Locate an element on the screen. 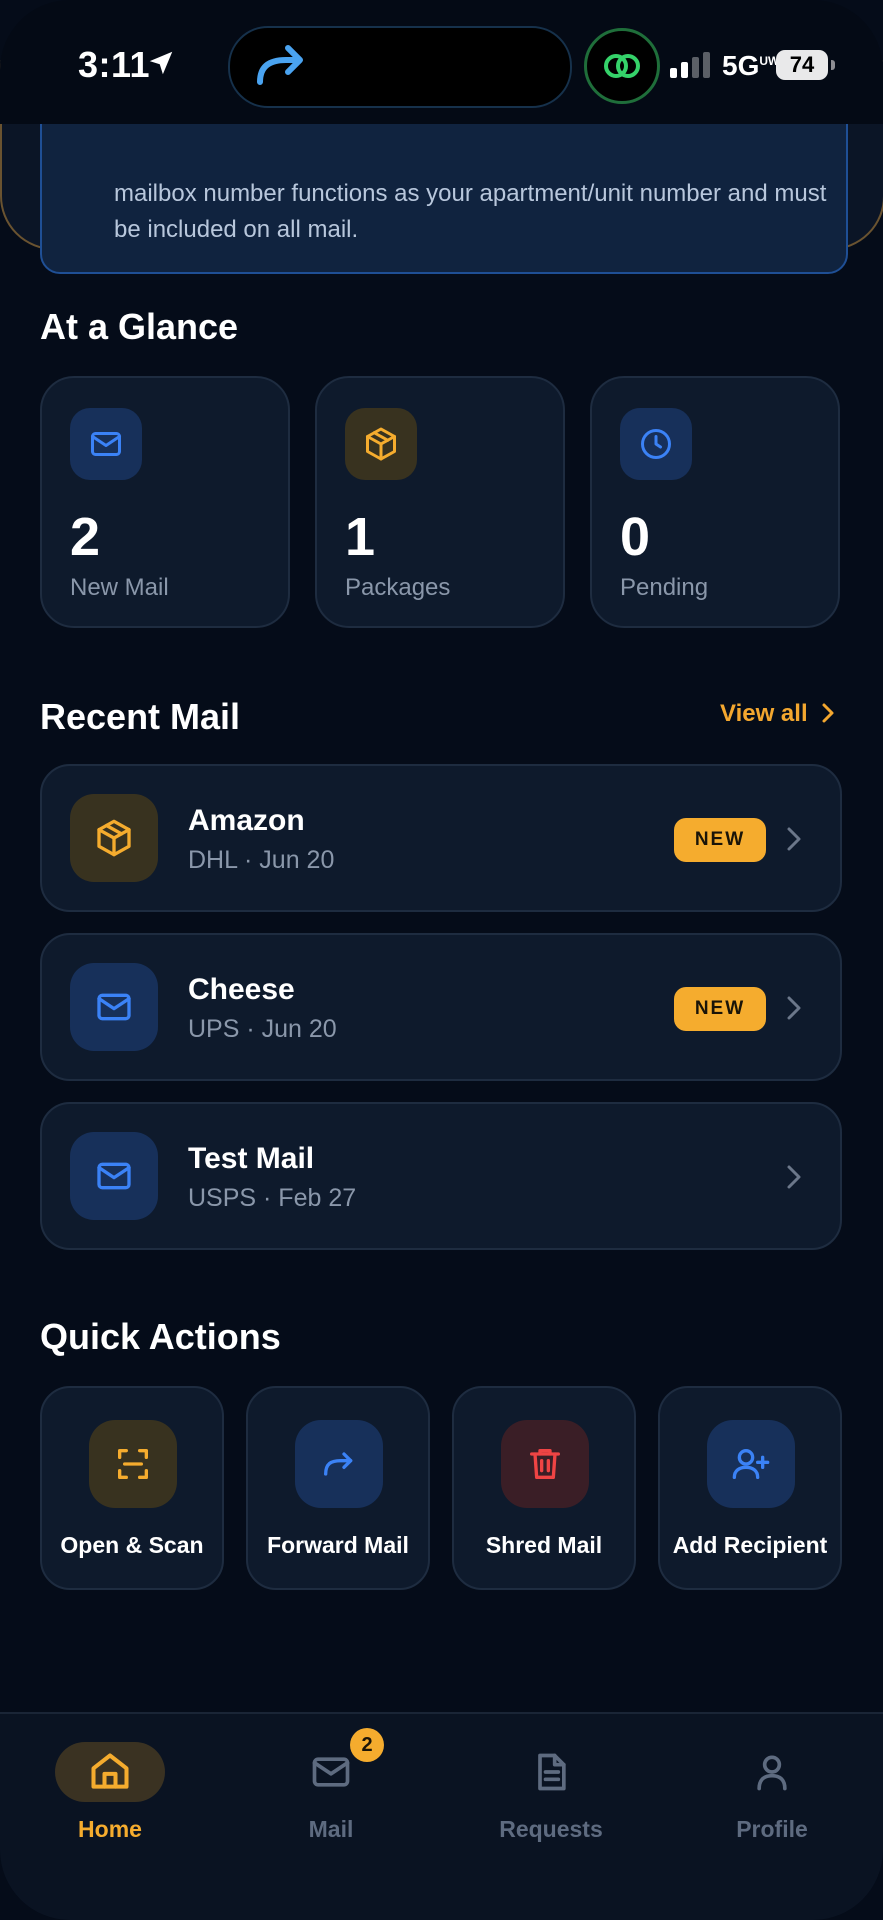 The width and height of the screenshot is (883, 1920). home-icon is located at coordinates (110, 1771).